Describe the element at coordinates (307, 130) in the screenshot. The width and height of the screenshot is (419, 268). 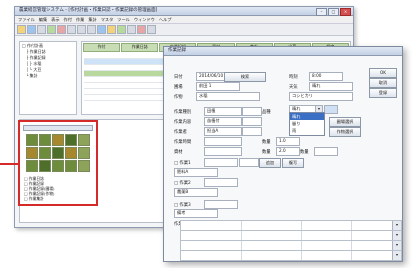
I see `option-rain: 雨` at that location.